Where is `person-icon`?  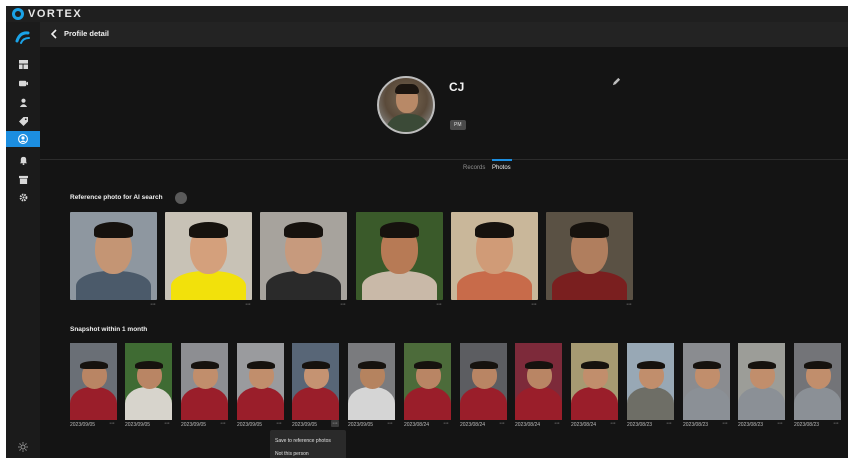 person-icon is located at coordinates (23, 102).